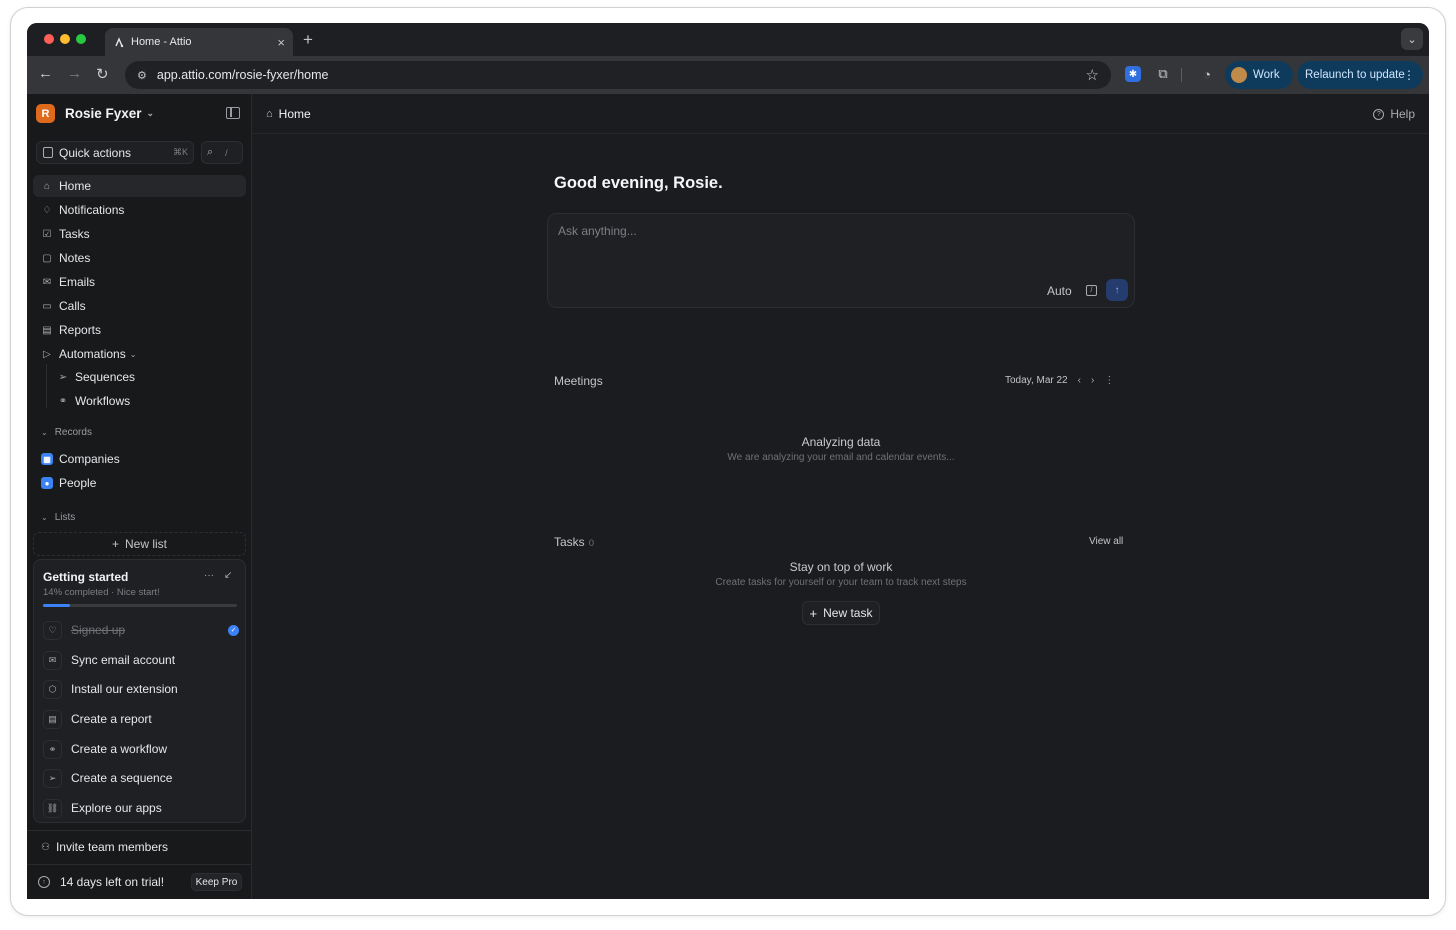 The height and width of the screenshot is (930, 1456). Describe the element at coordinates (73, 432) in the screenshot. I see `section-label: Records` at that location.